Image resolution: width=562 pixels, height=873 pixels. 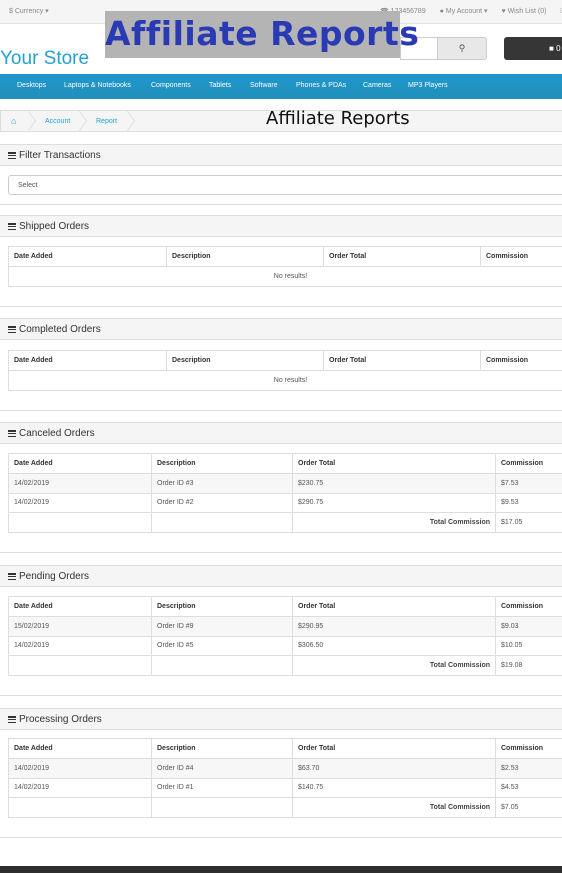 I want to click on table-row: 14/02/2019 Order ID #1 $140.75 $4.53, so click(x=285, y=787).